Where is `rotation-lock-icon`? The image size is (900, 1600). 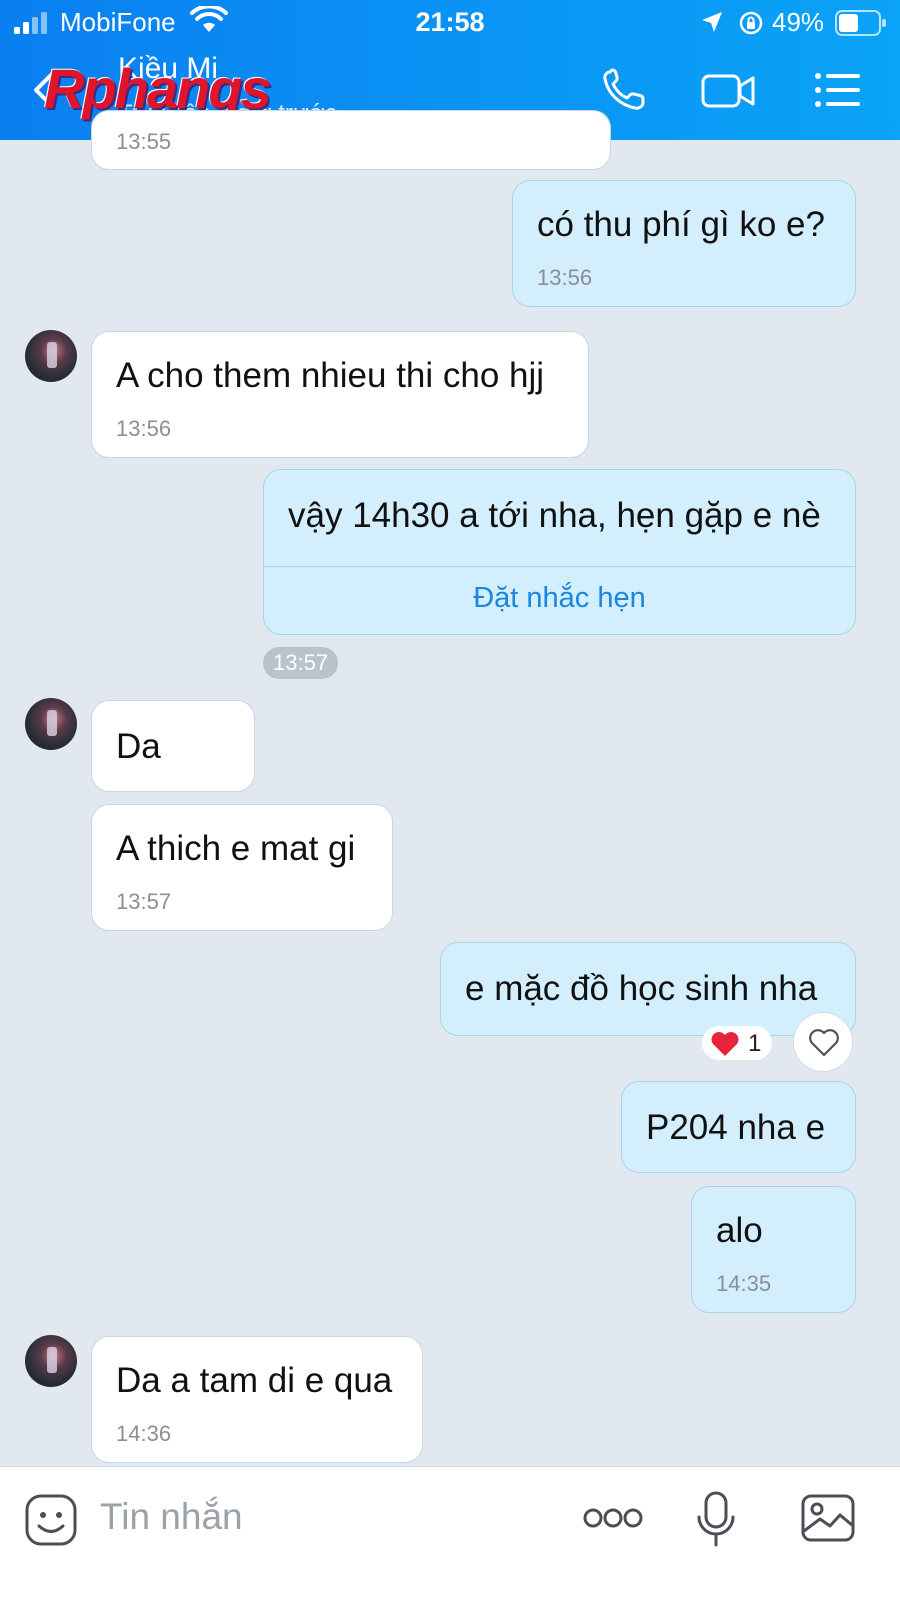 rotation-lock-icon is located at coordinates (751, 23).